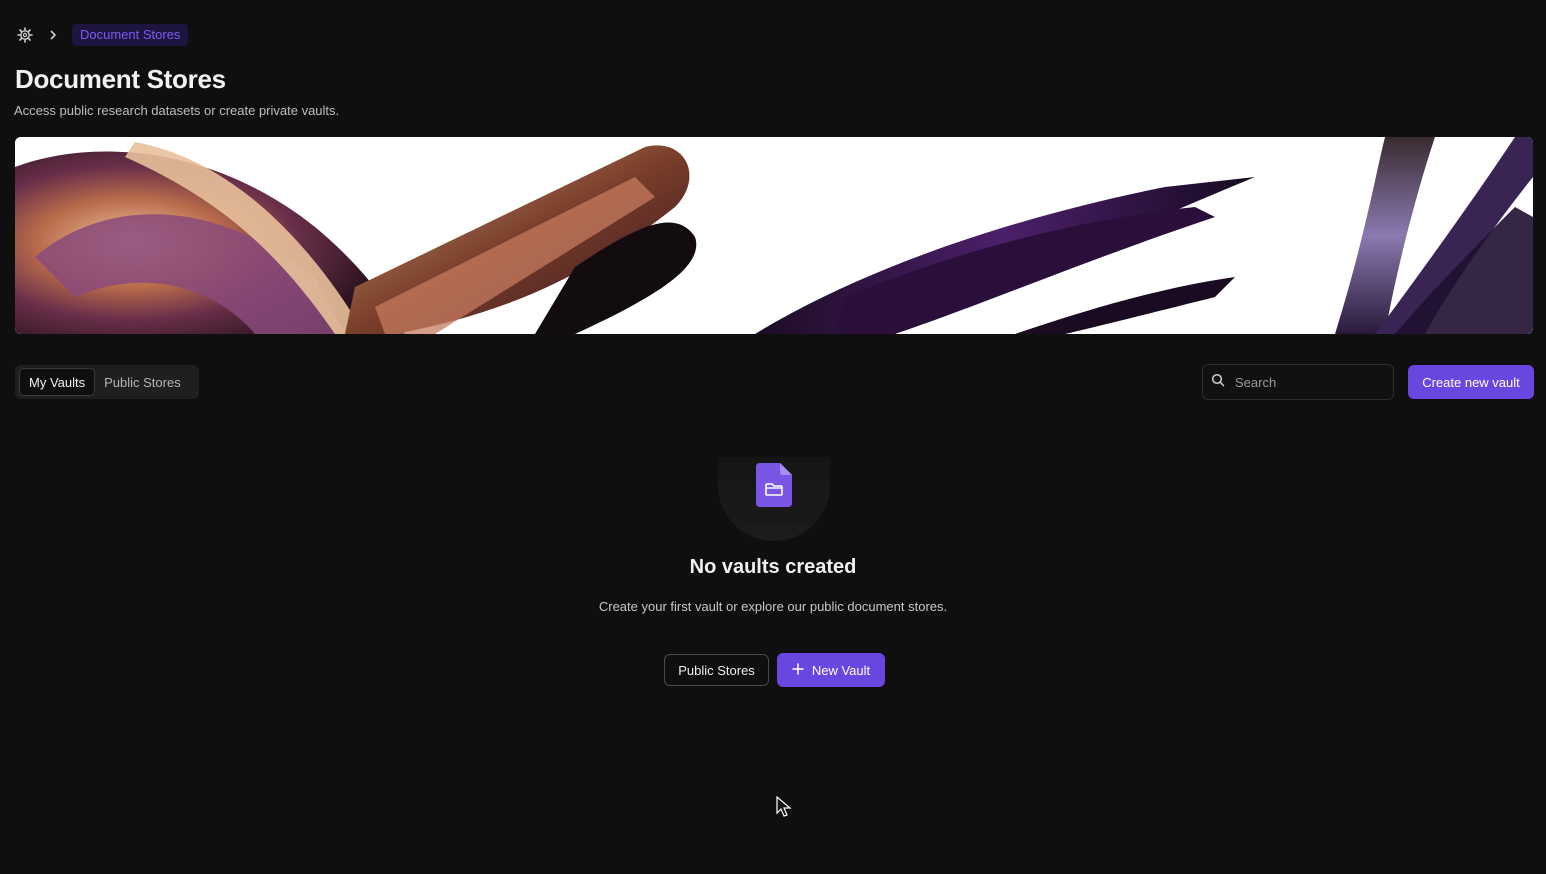 This screenshot has height=874, width=1546. Describe the element at coordinates (784, 806) in the screenshot. I see `mouse-cursor-icon` at that location.